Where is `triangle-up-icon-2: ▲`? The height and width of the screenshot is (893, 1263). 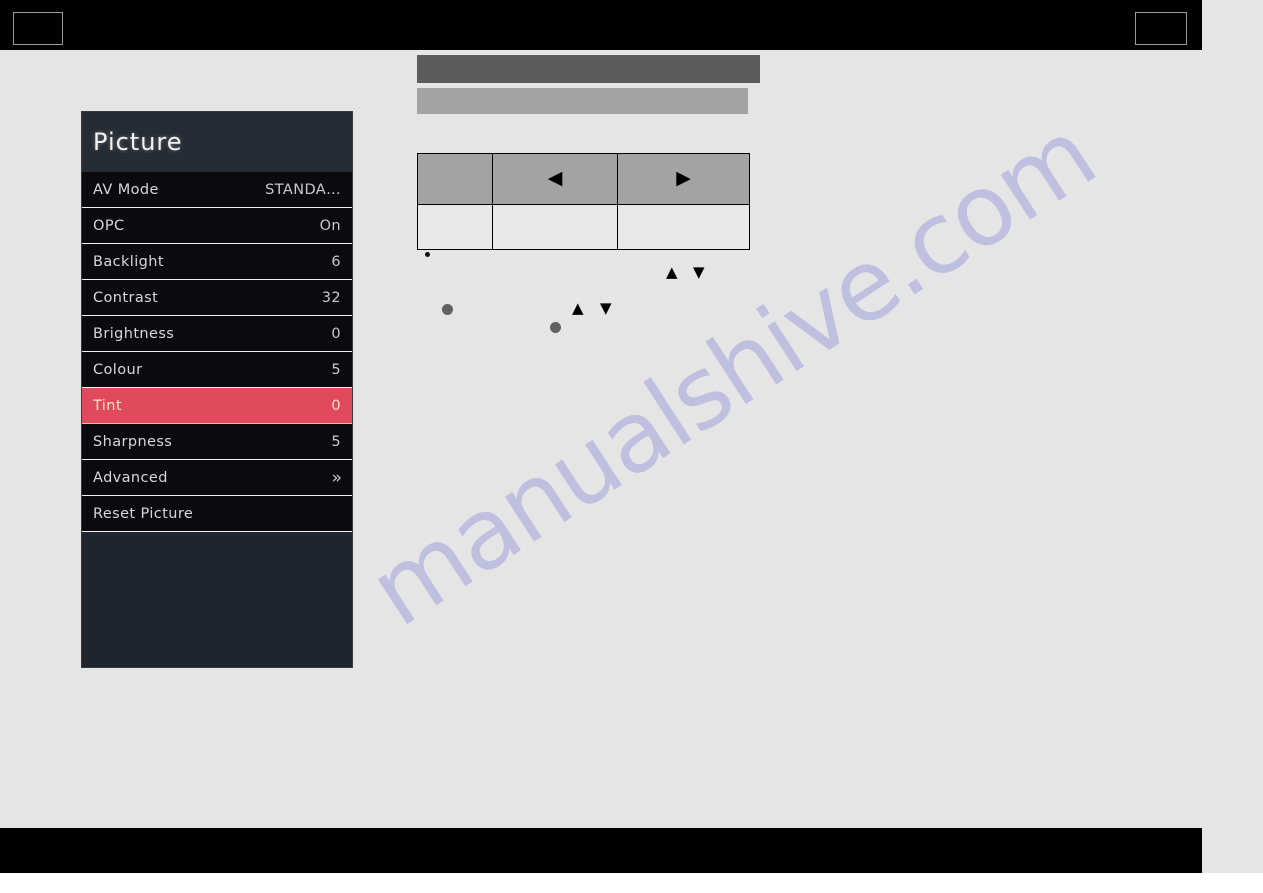
triangle-up-icon-2: ▲ is located at coordinates (578, 308).